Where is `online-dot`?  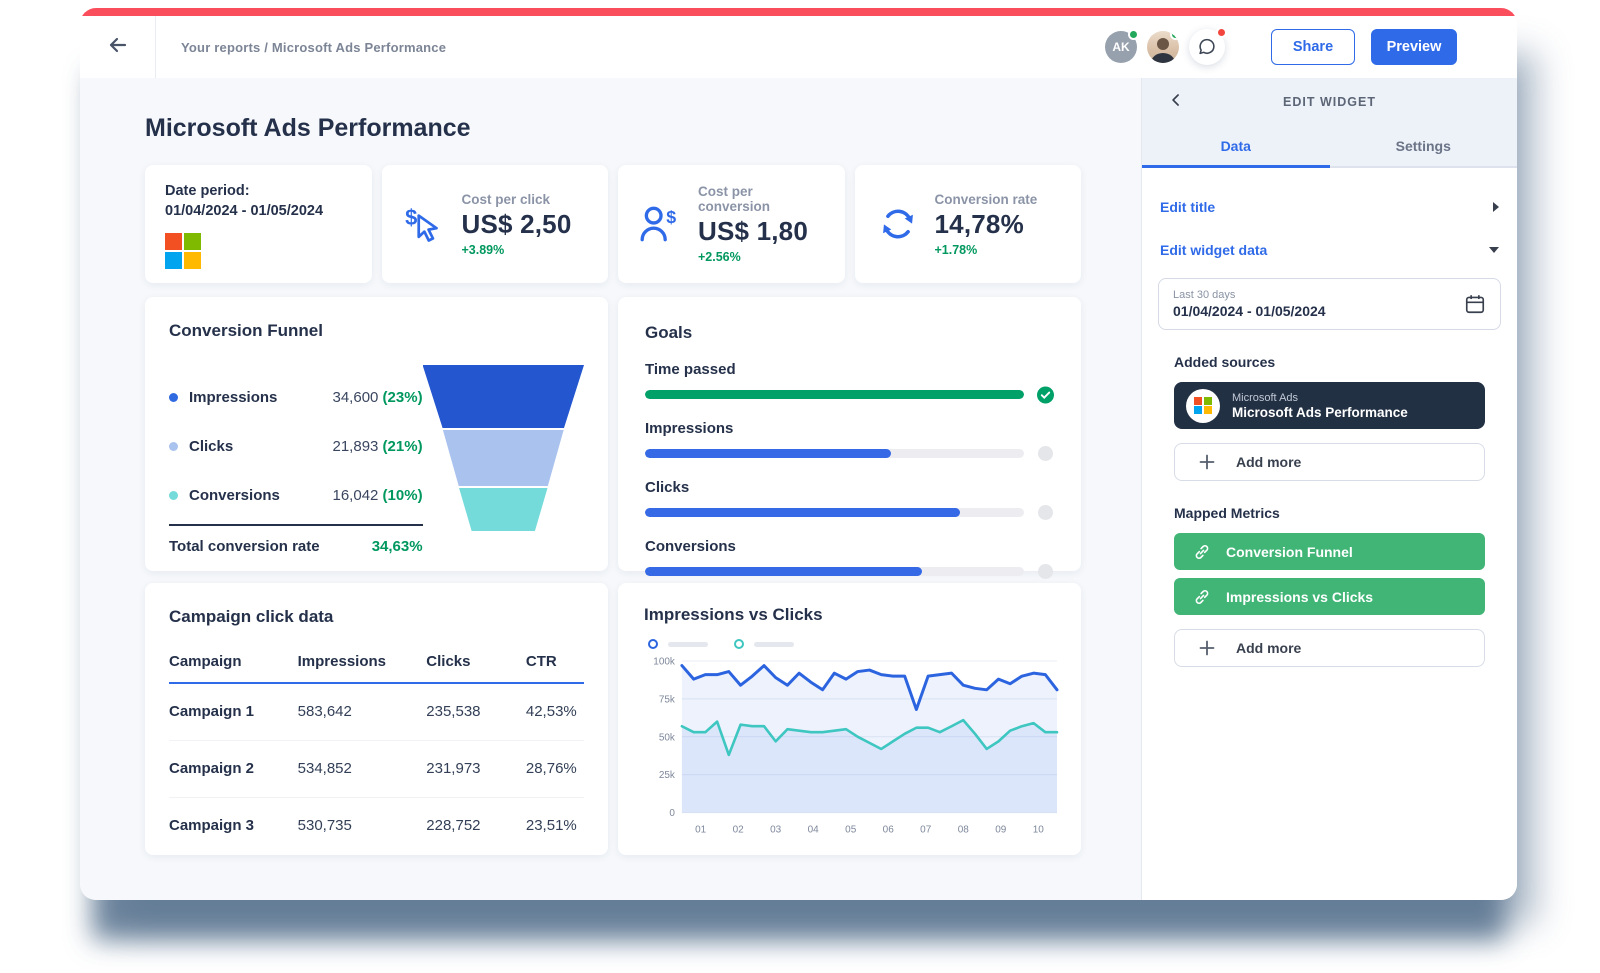 online-dot is located at coordinates (1174, 35).